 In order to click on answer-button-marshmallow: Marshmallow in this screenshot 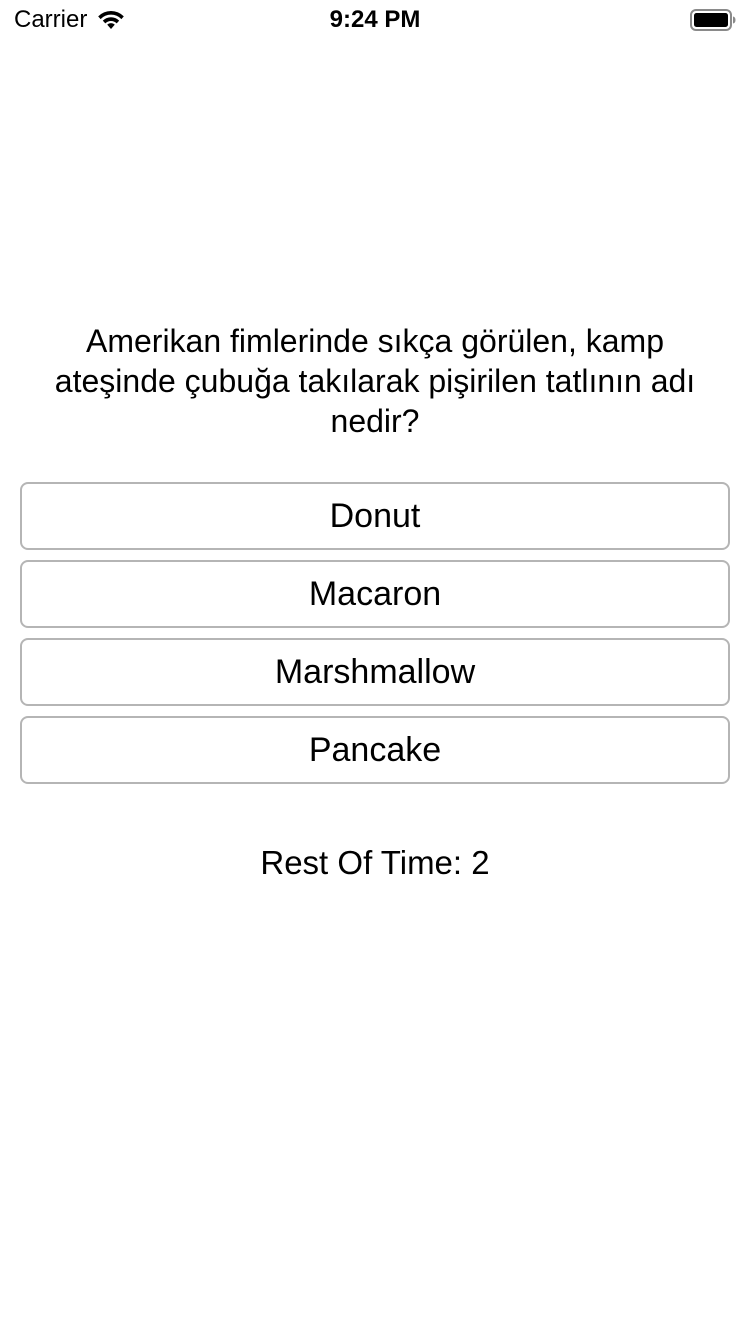, I will do `click(375, 672)`.